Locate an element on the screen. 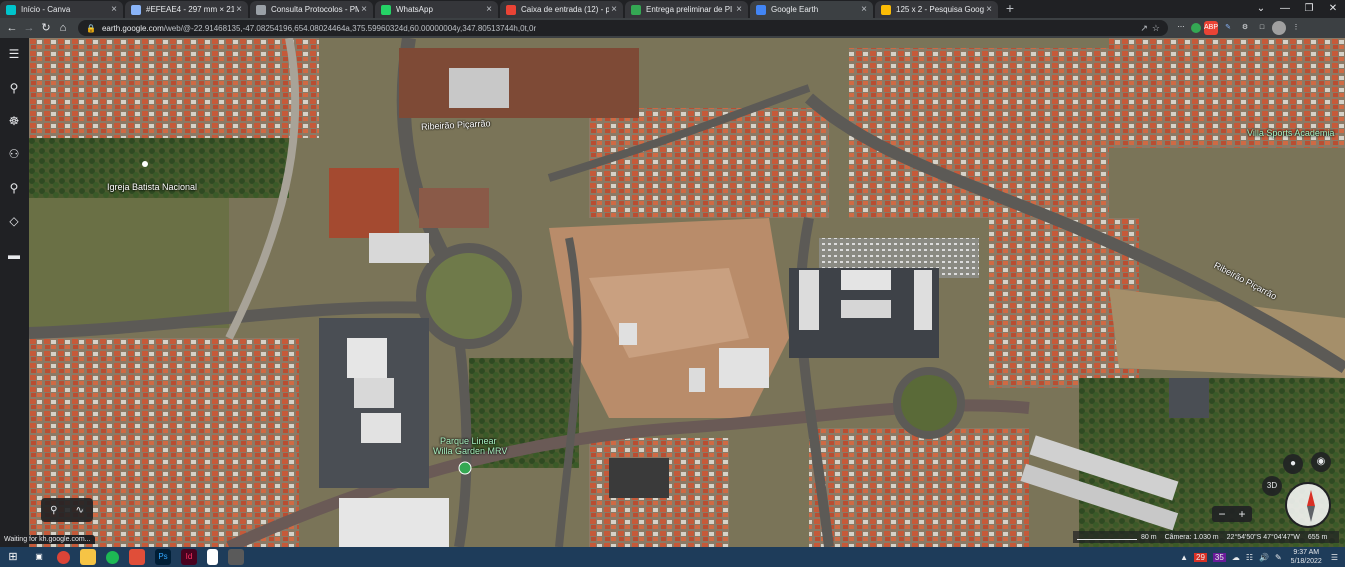 The height and width of the screenshot is (567, 1345). site-structure is located at coordinates (744, 368).